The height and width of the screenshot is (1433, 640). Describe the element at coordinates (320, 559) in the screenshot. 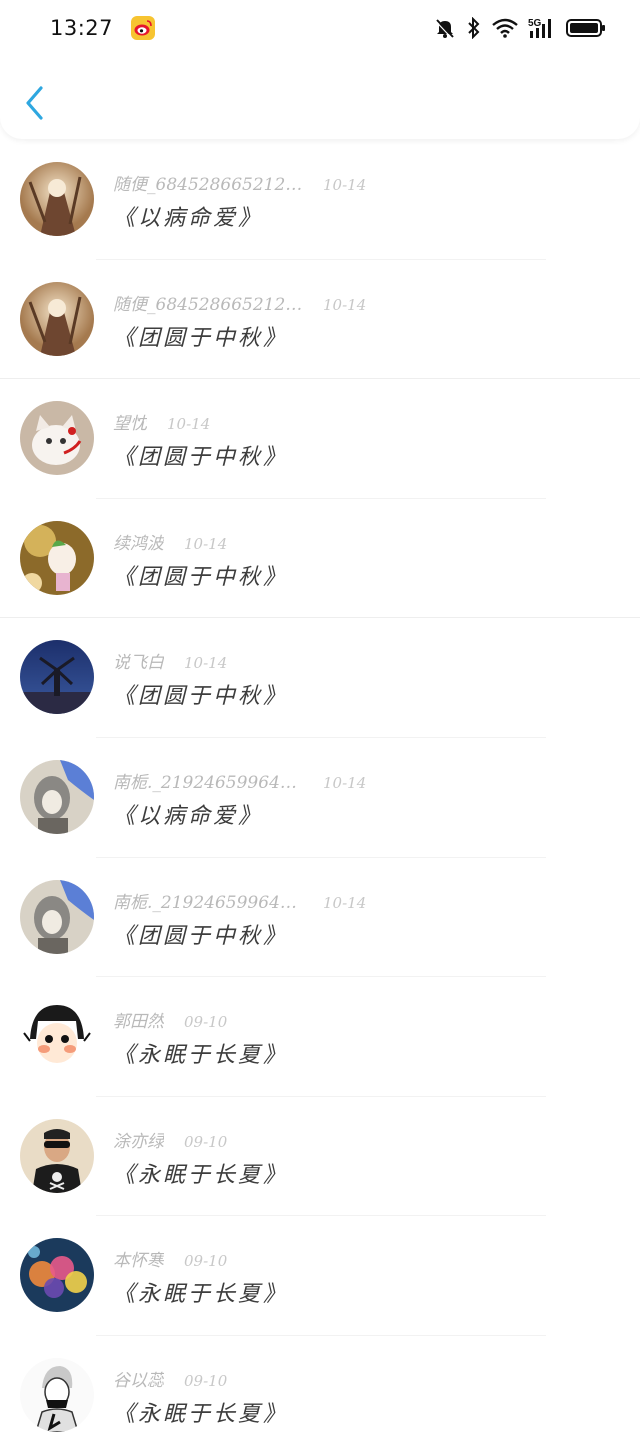

I see `list-item: 续鸿波 10-14 《团圆于中秋》` at that location.